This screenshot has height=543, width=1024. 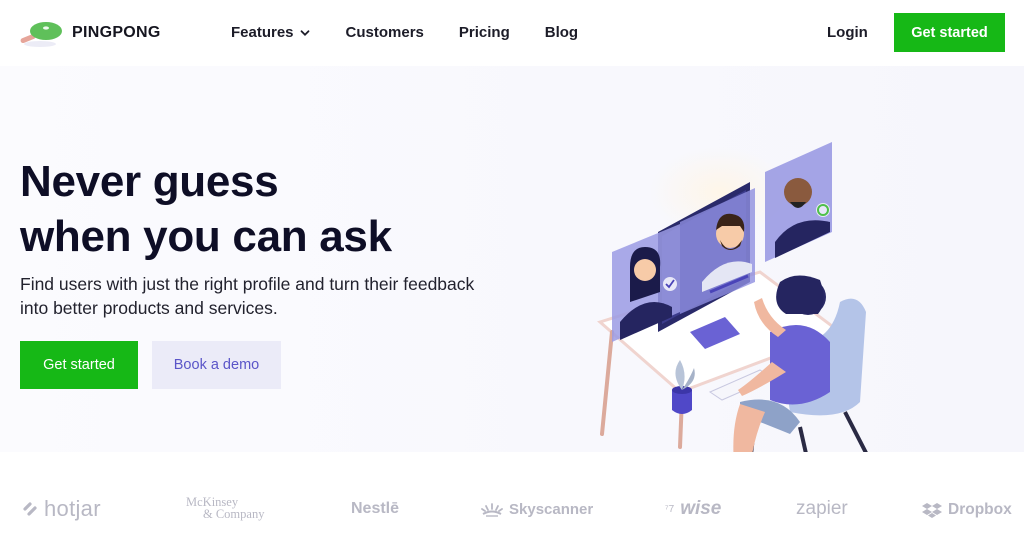 What do you see at coordinates (79, 365) in the screenshot?
I see `hero-get-started-button: Get started` at bounding box center [79, 365].